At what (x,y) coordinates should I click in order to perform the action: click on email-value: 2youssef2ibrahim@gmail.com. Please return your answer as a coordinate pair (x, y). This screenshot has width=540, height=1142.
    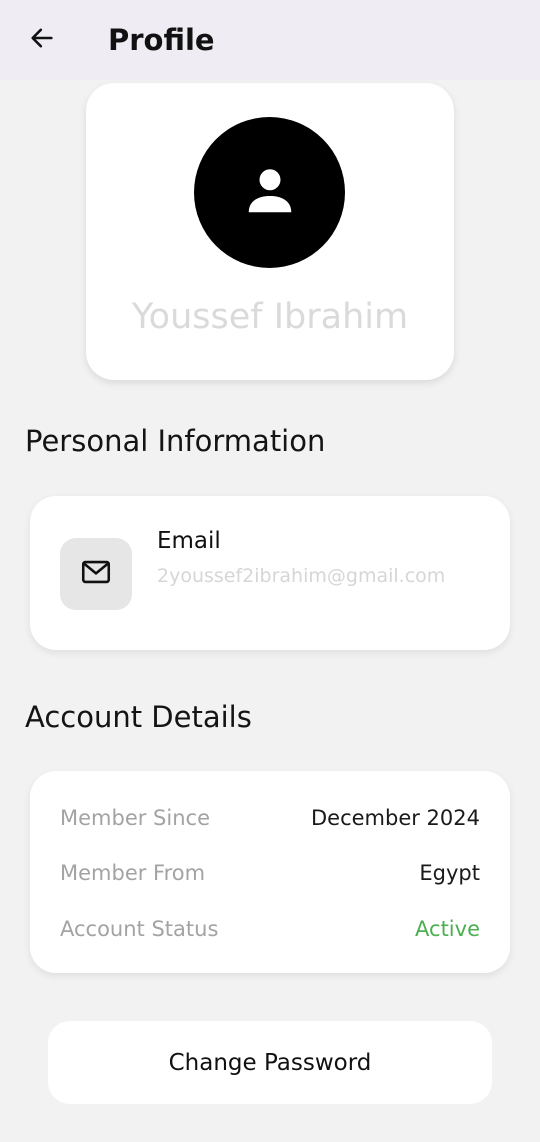
    Looking at the image, I should click on (301, 576).